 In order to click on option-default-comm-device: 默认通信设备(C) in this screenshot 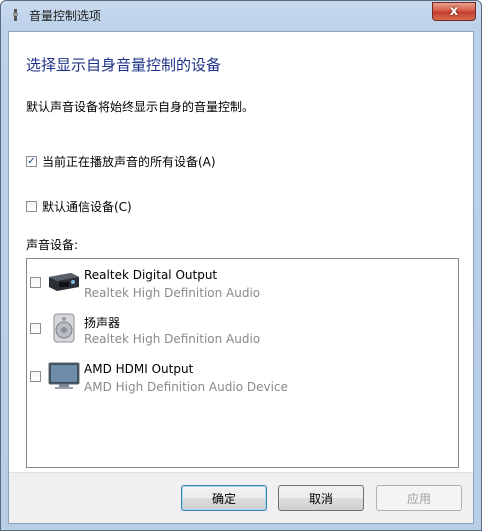, I will do `click(79, 206)`.